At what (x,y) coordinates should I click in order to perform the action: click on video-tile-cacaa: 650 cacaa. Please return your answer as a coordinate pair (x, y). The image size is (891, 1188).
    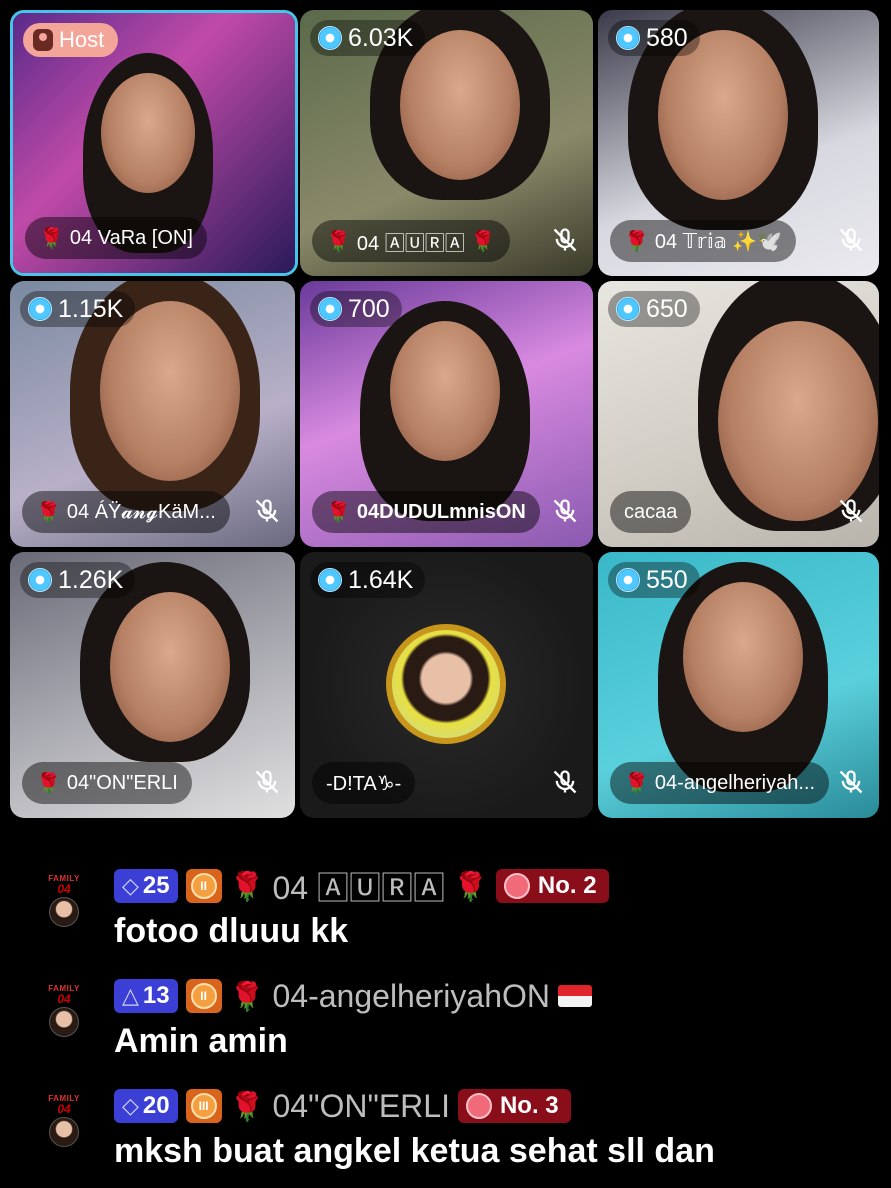
    Looking at the image, I should click on (738, 414).